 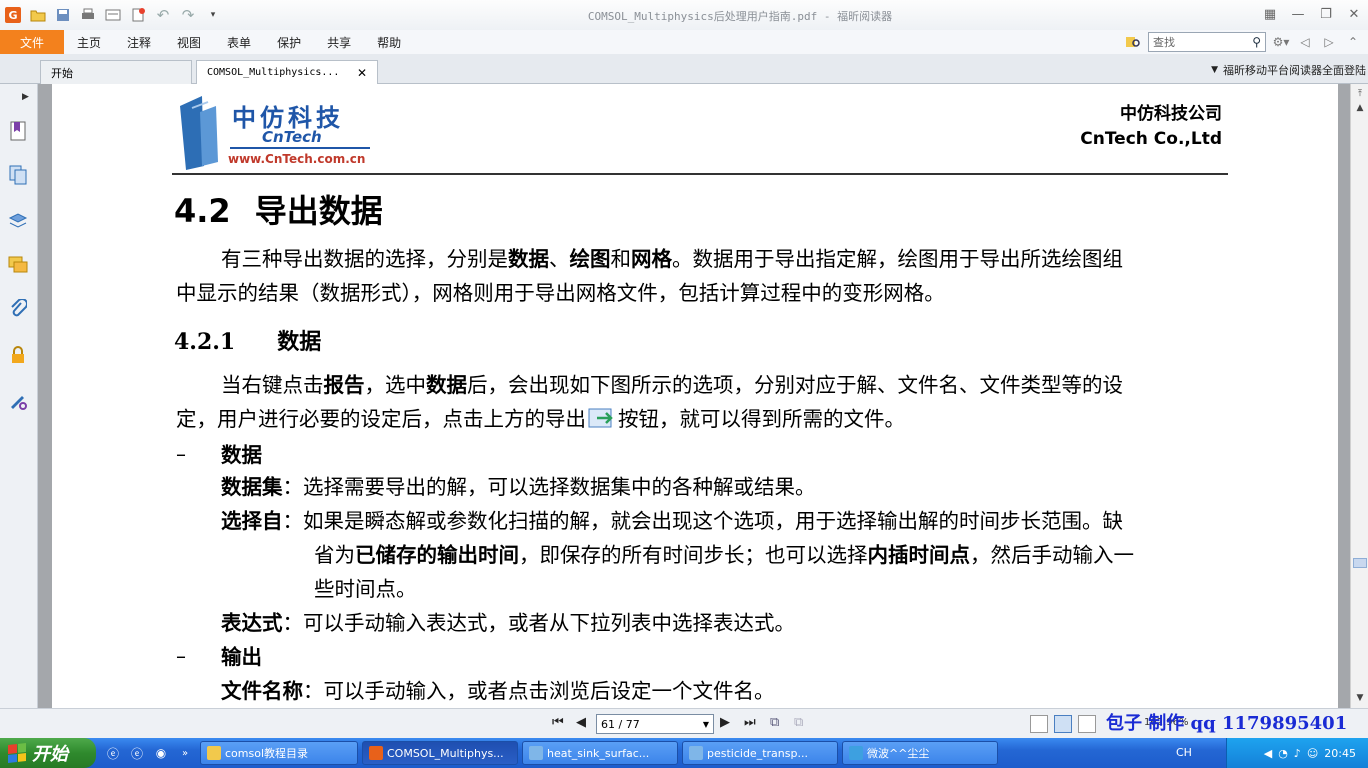 I want to click on expand-panel-icon: ▶, so click(x=25, y=97).